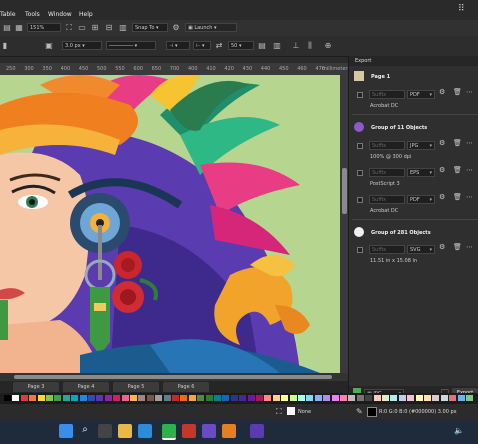 Image resolution: width=478 pixels, height=444 pixels. Describe the element at coordinates (7, 28) in the screenshot. I see `paste-icon: ▤` at that location.